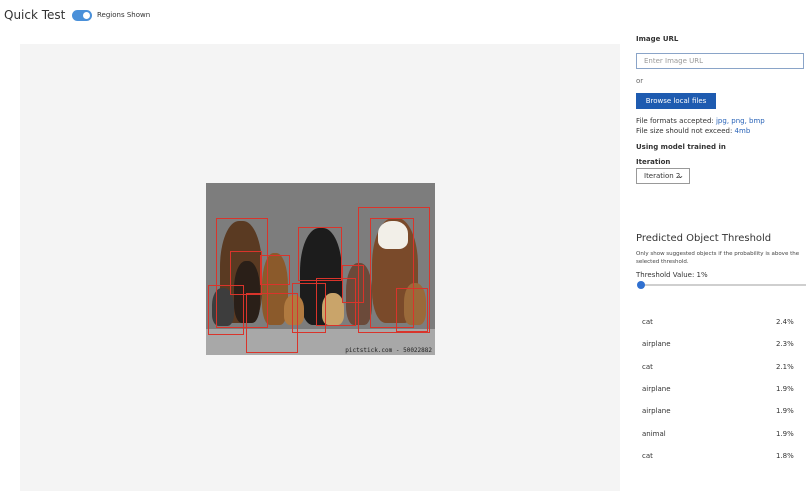 The image size is (806, 491). What do you see at coordinates (742, 131) in the screenshot?
I see `file-size-value: 4mb` at bounding box center [742, 131].